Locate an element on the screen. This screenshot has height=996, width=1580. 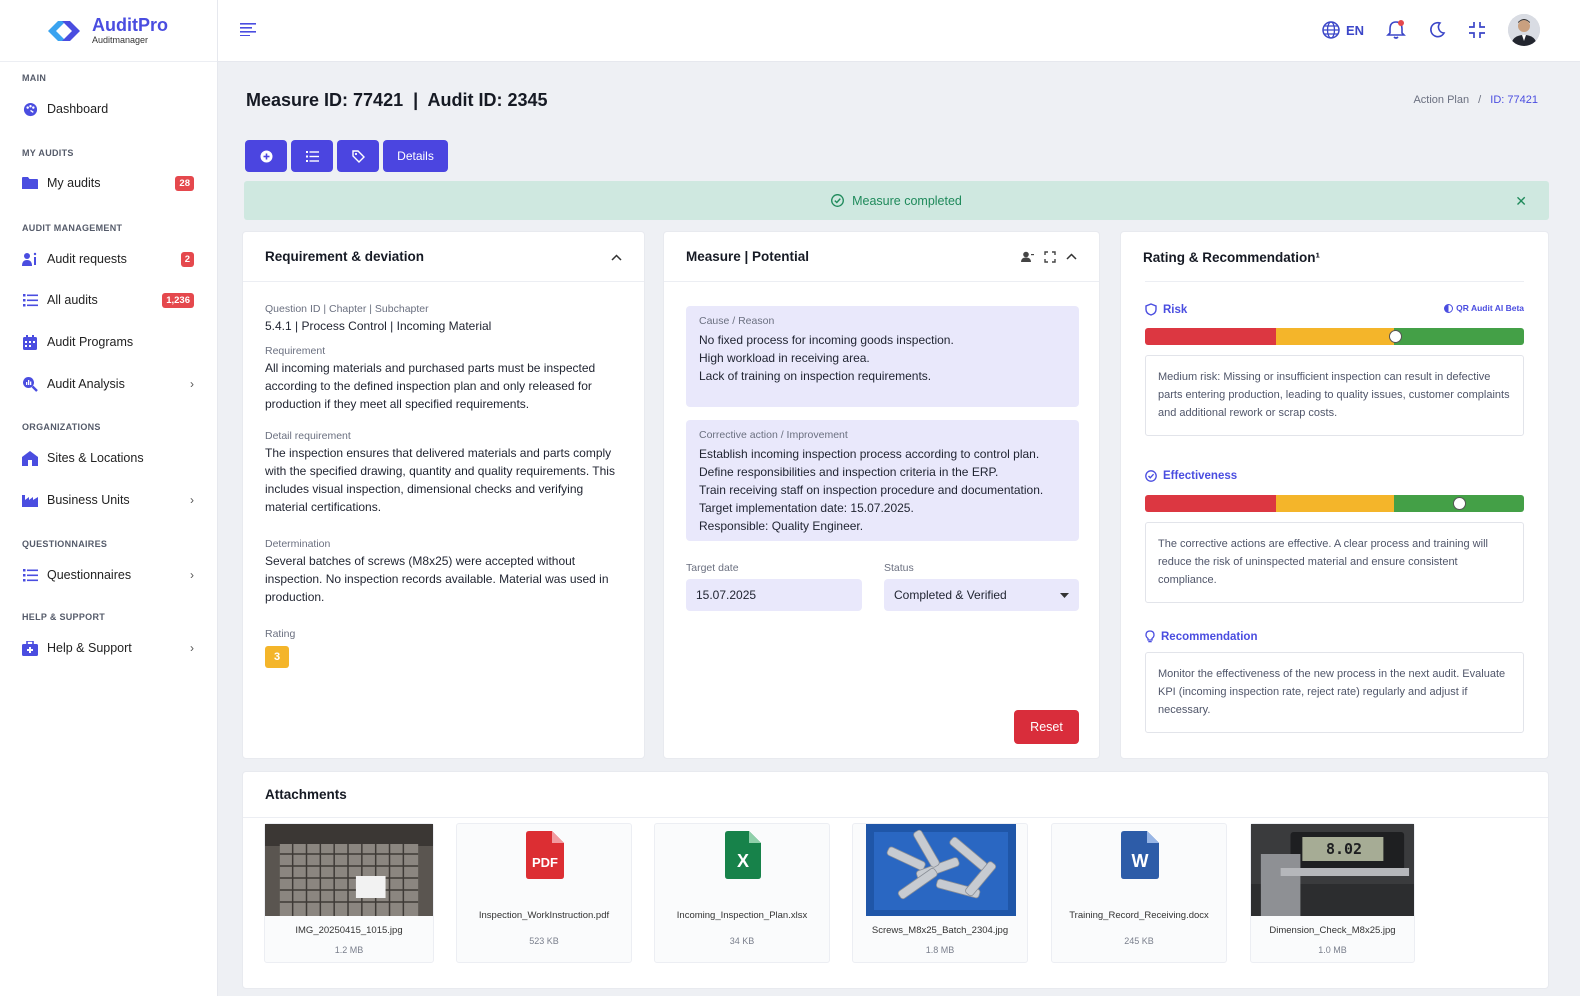
list-icon is located at coordinates (312, 156).